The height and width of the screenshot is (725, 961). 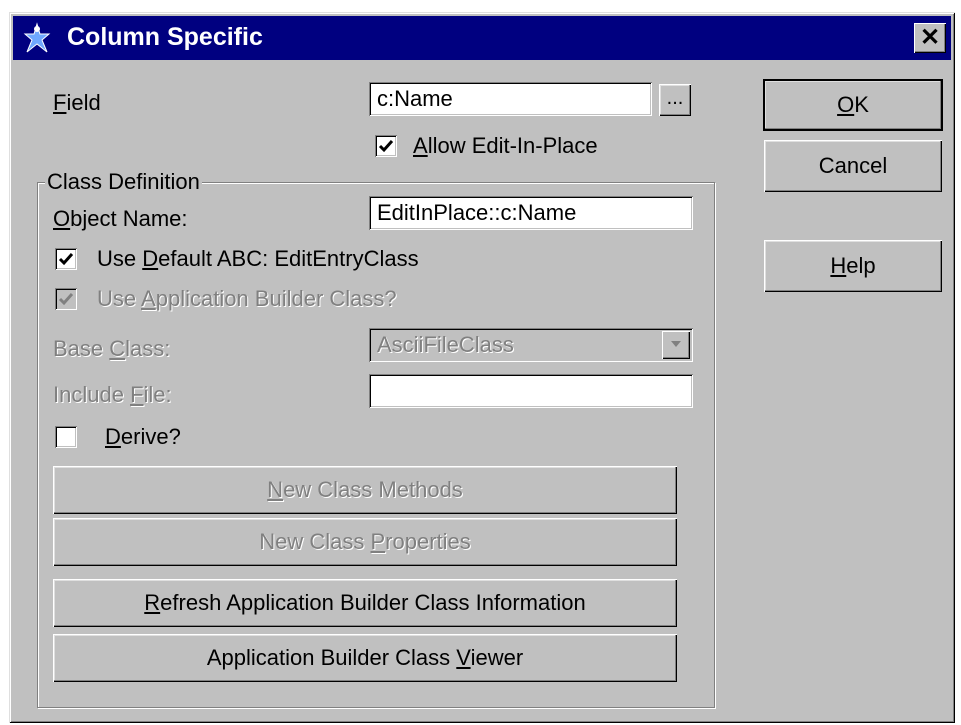 I want to click on new-class-properties-button: New Class Properties, so click(x=365, y=542).